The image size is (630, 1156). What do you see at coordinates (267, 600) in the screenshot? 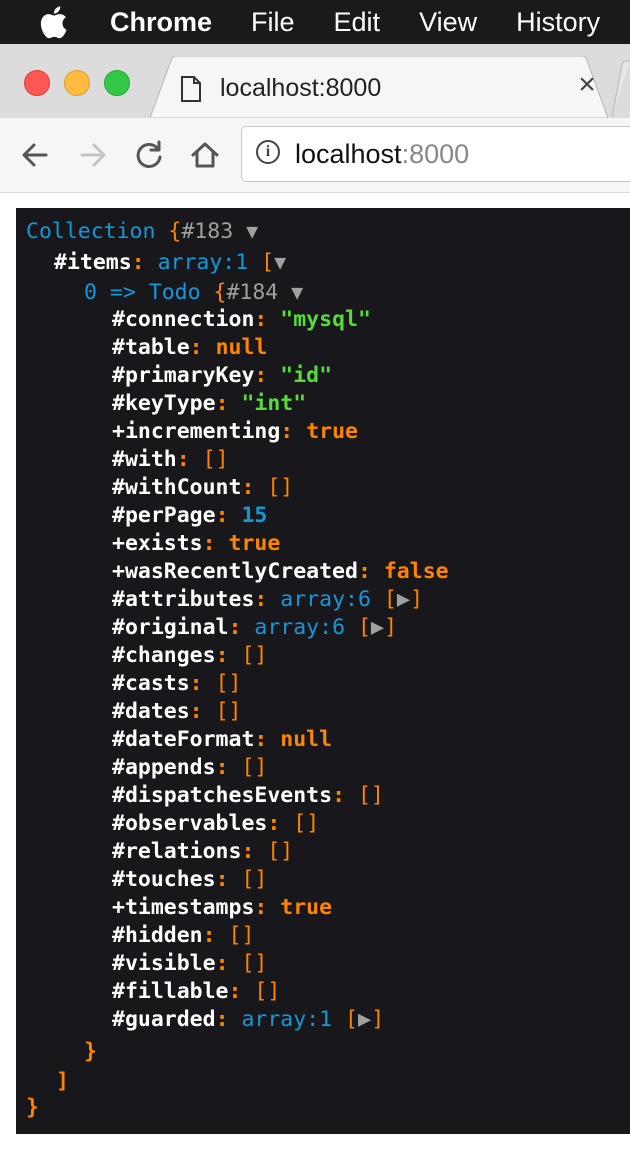
I see `property-row: #attributes: array:6 [▶]` at bounding box center [267, 600].